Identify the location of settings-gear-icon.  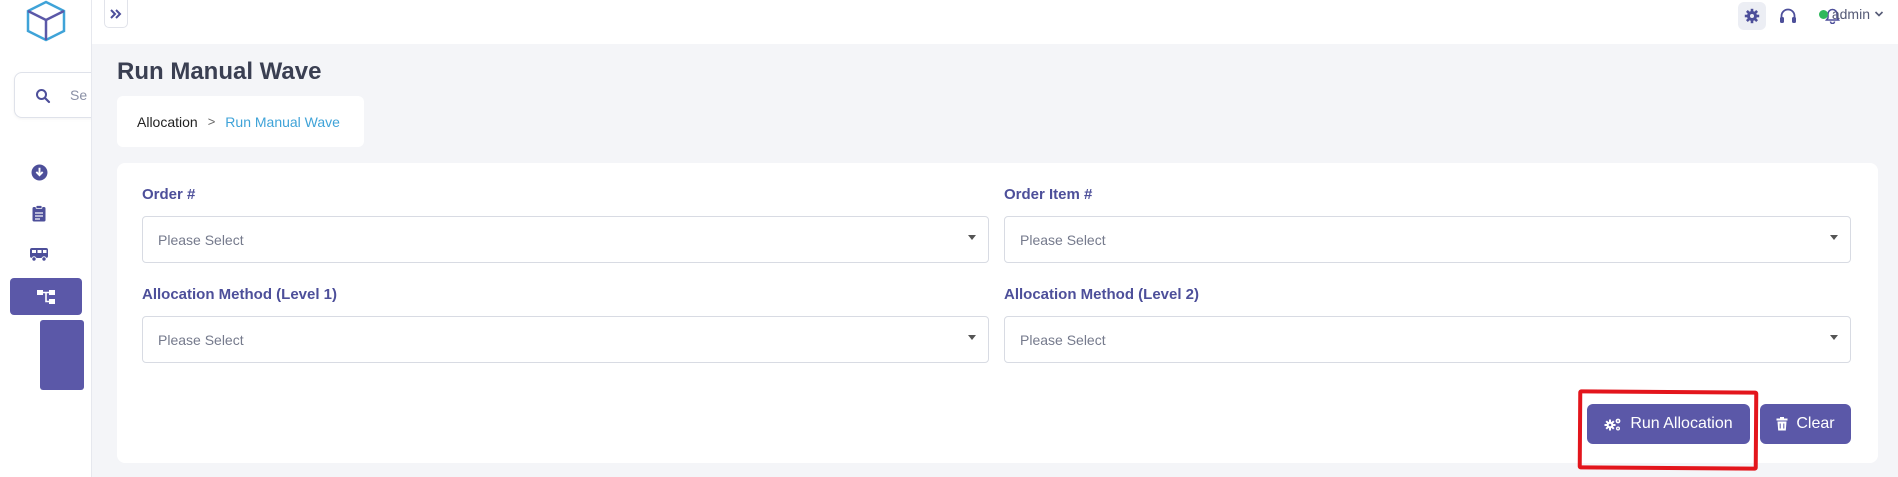
(1752, 16).